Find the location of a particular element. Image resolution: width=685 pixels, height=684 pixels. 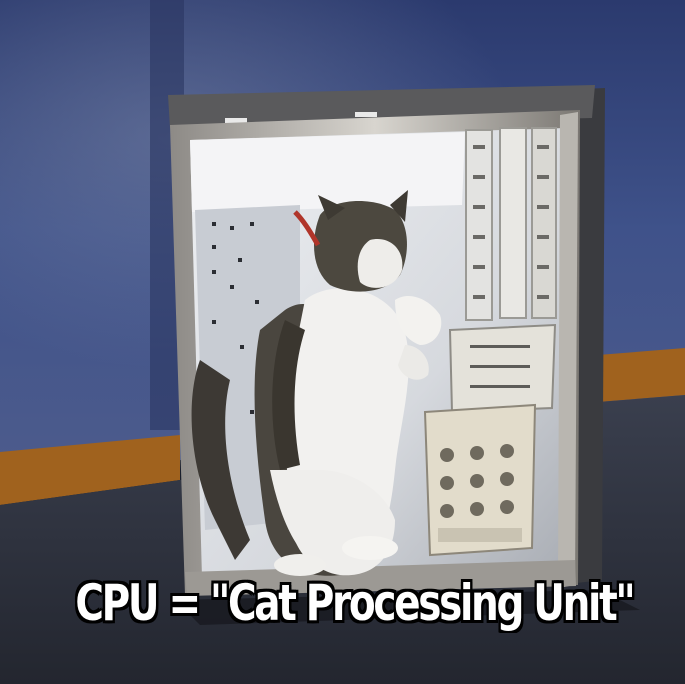

hdd-cage is located at coordinates (480, 480).